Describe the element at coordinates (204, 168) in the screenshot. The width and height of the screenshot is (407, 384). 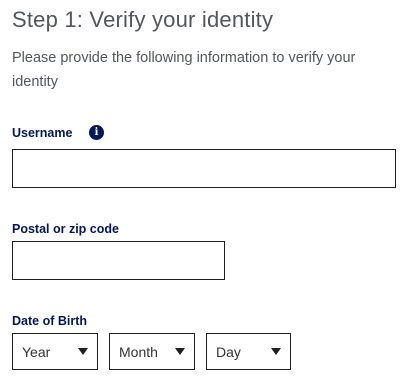
I see `username-input` at that location.